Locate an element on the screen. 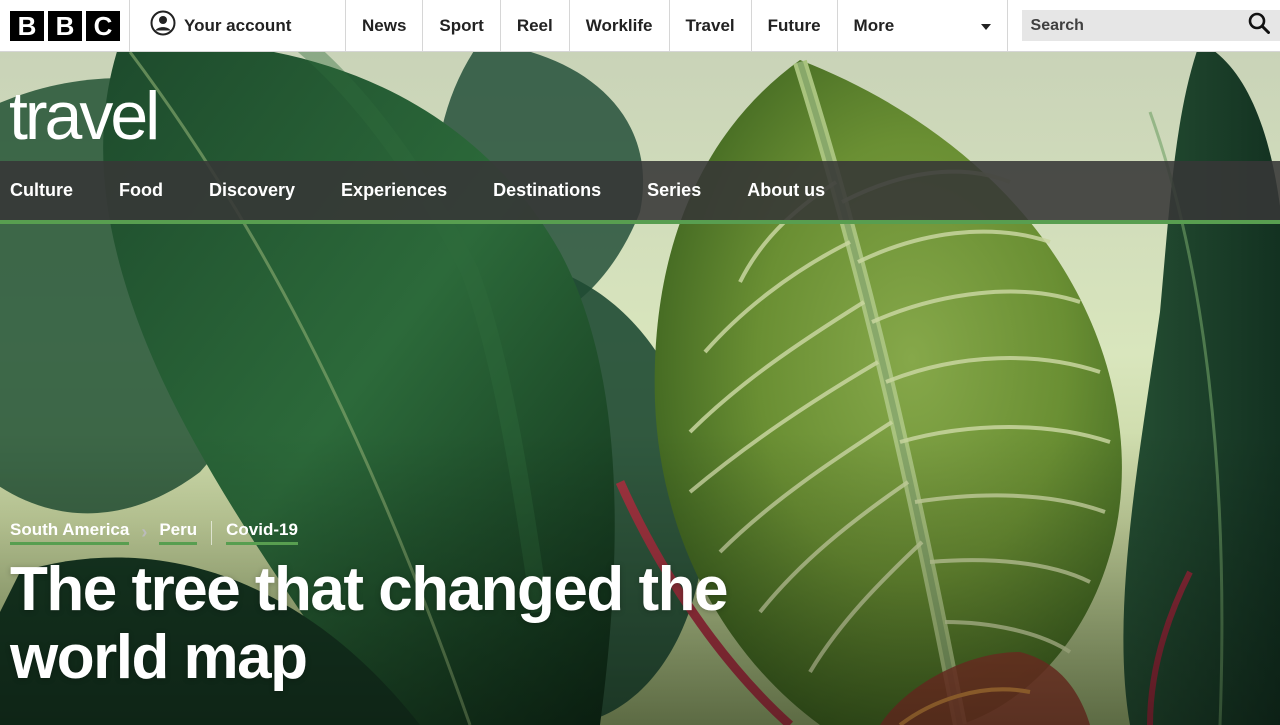 The width and height of the screenshot is (1280, 725). tag-covid-19: Covid-19 is located at coordinates (262, 532).